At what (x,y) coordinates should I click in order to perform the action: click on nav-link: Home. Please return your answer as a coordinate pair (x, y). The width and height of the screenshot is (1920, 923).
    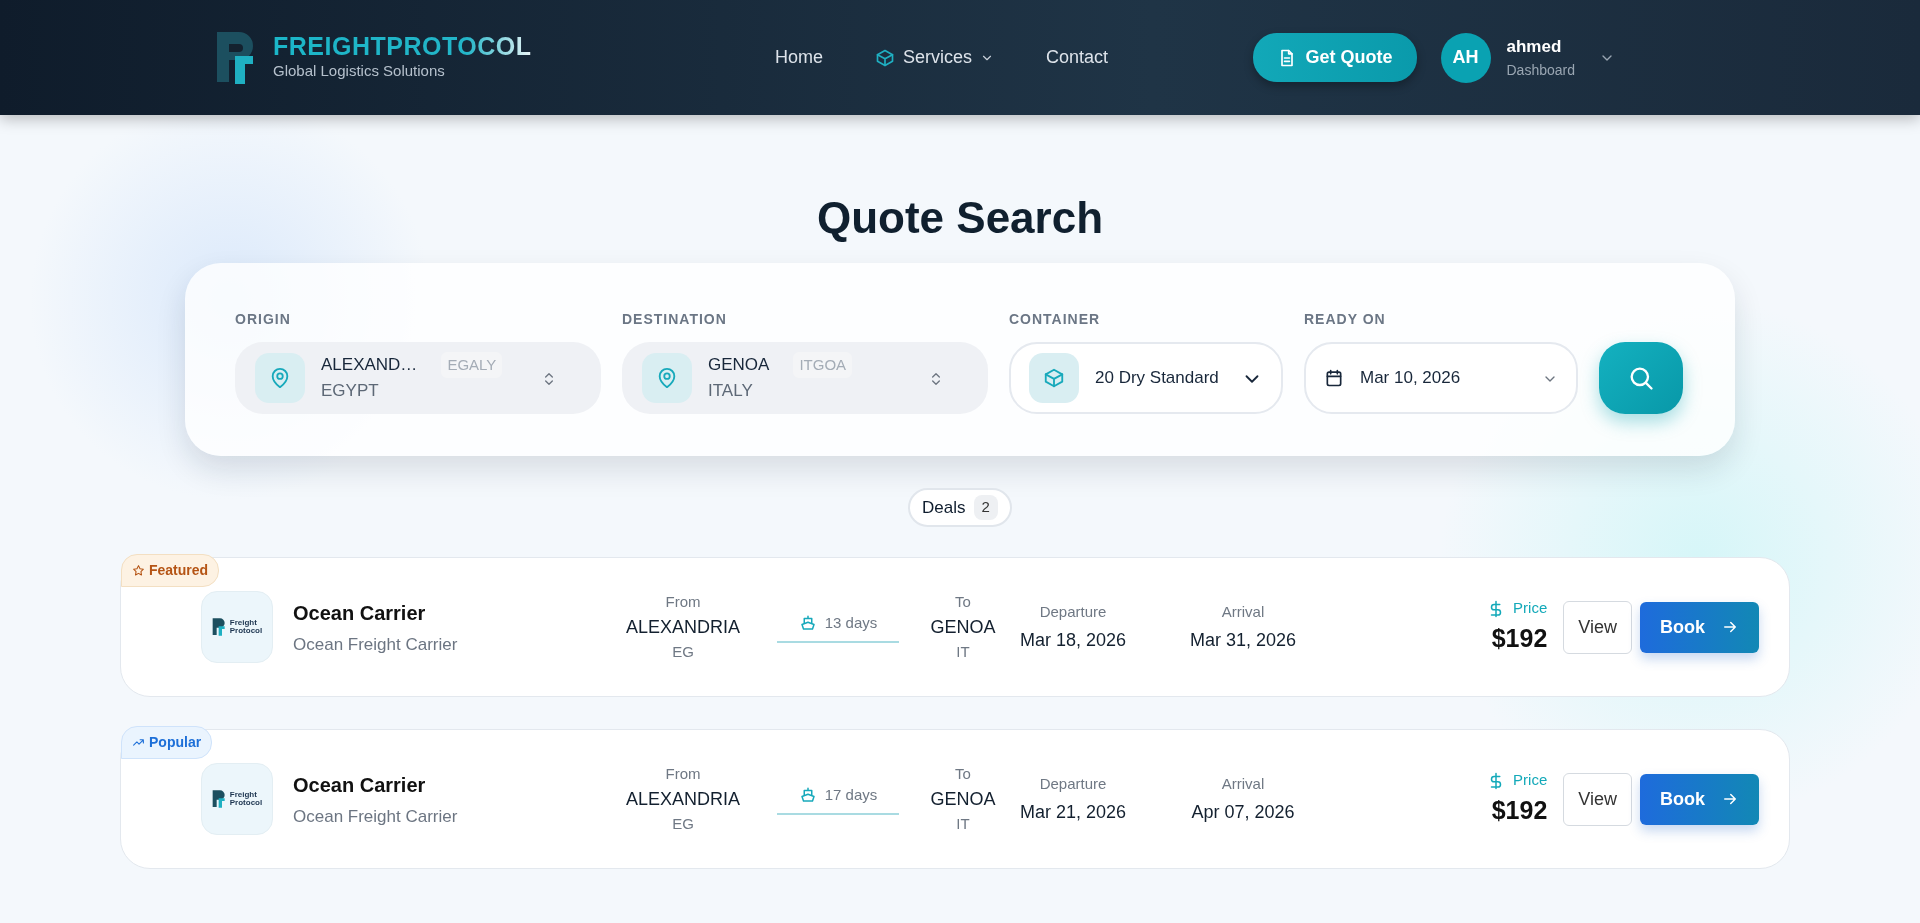
    Looking at the image, I should click on (799, 57).